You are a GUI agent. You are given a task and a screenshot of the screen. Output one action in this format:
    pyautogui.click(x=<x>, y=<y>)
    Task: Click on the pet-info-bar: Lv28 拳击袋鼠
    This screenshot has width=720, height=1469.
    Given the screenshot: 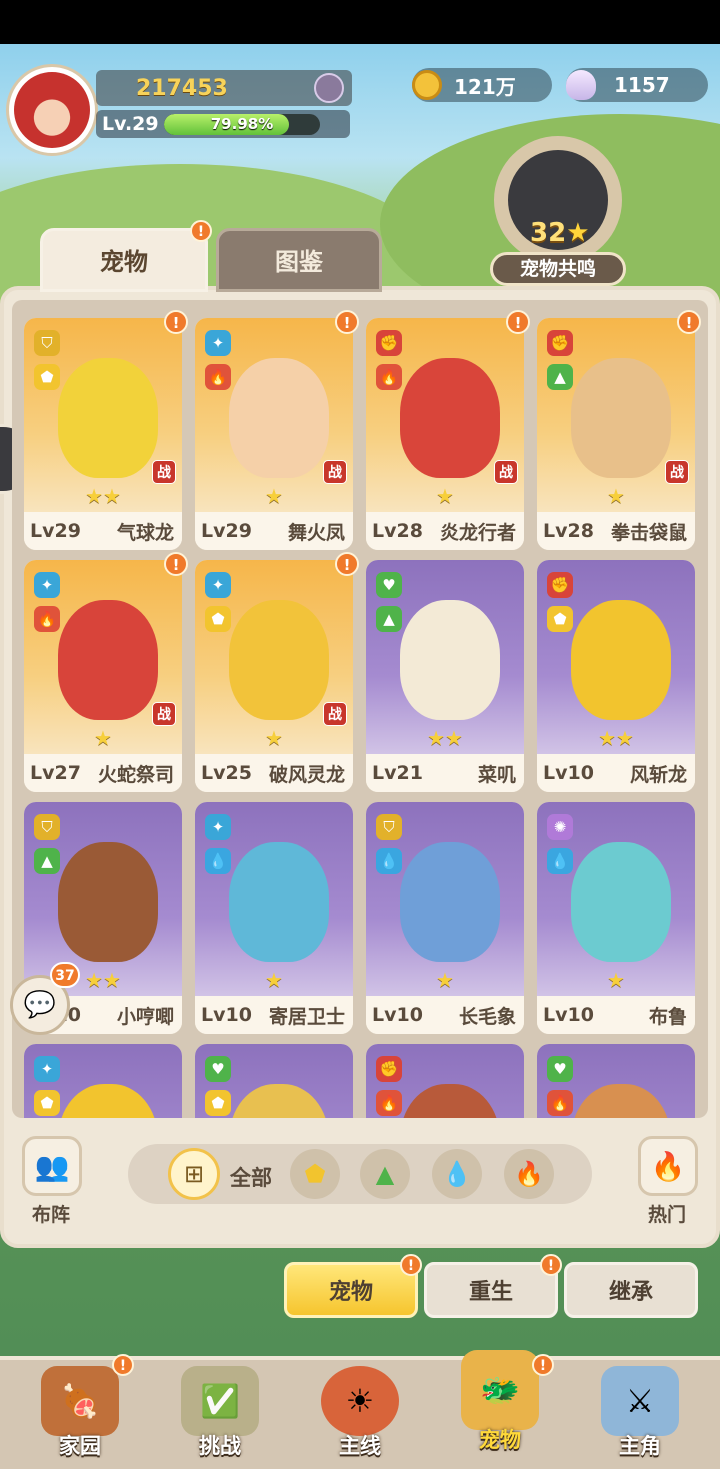 What is the action you would take?
    pyautogui.click(x=616, y=531)
    